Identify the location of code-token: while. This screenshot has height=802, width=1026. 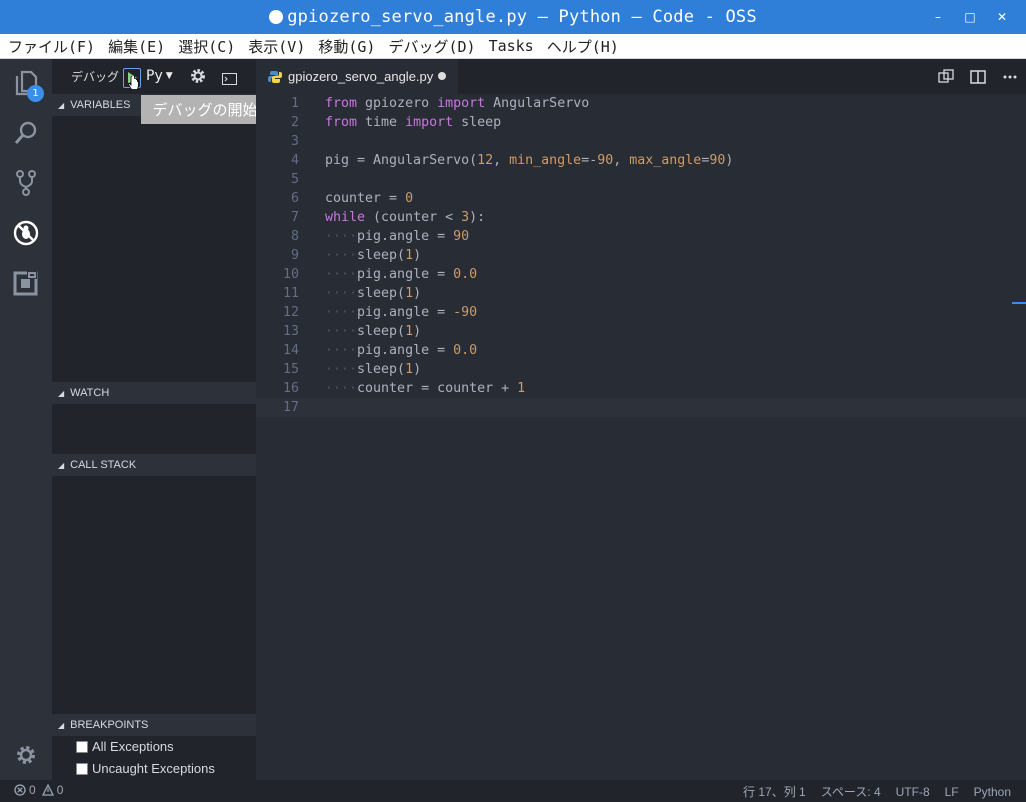
(345, 217).